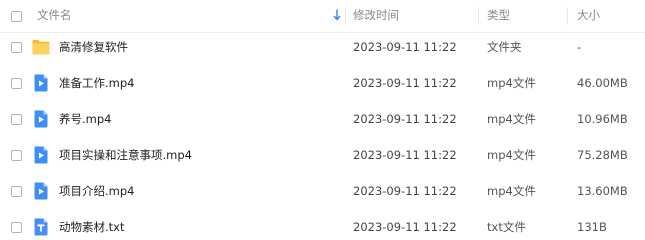 The width and height of the screenshot is (645, 240). Describe the element at coordinates (41, 227) in the screenshot. I see `text-file-icon` at that location.